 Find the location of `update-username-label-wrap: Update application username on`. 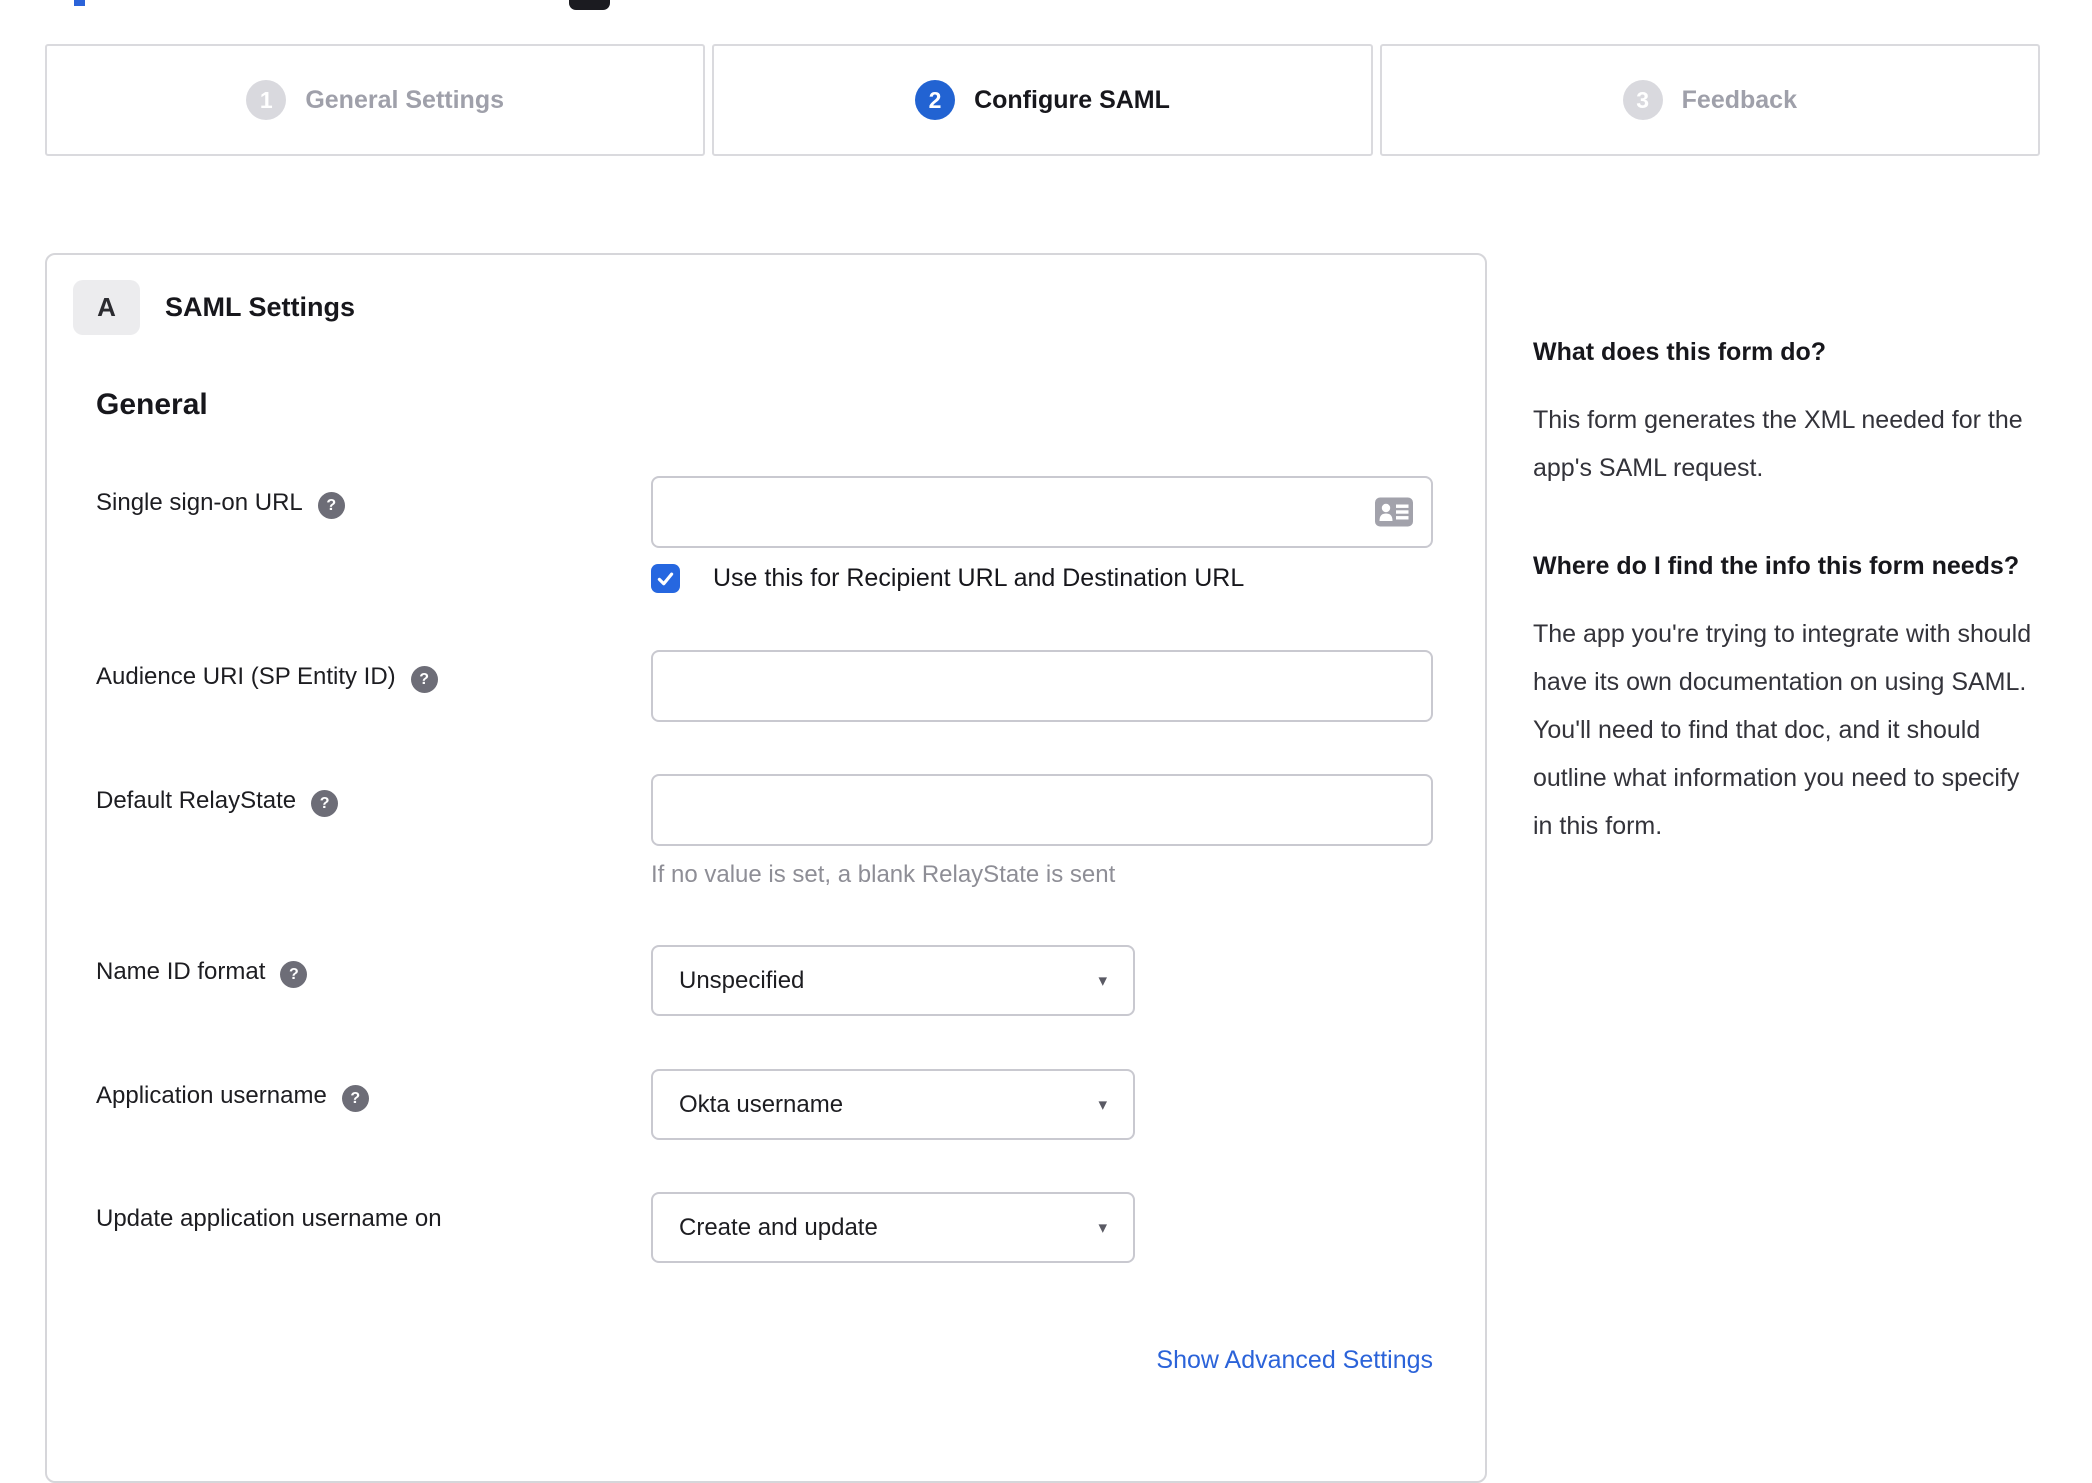

update-username-label-wrap: Update application username on is located at coordinates (373, 1212).